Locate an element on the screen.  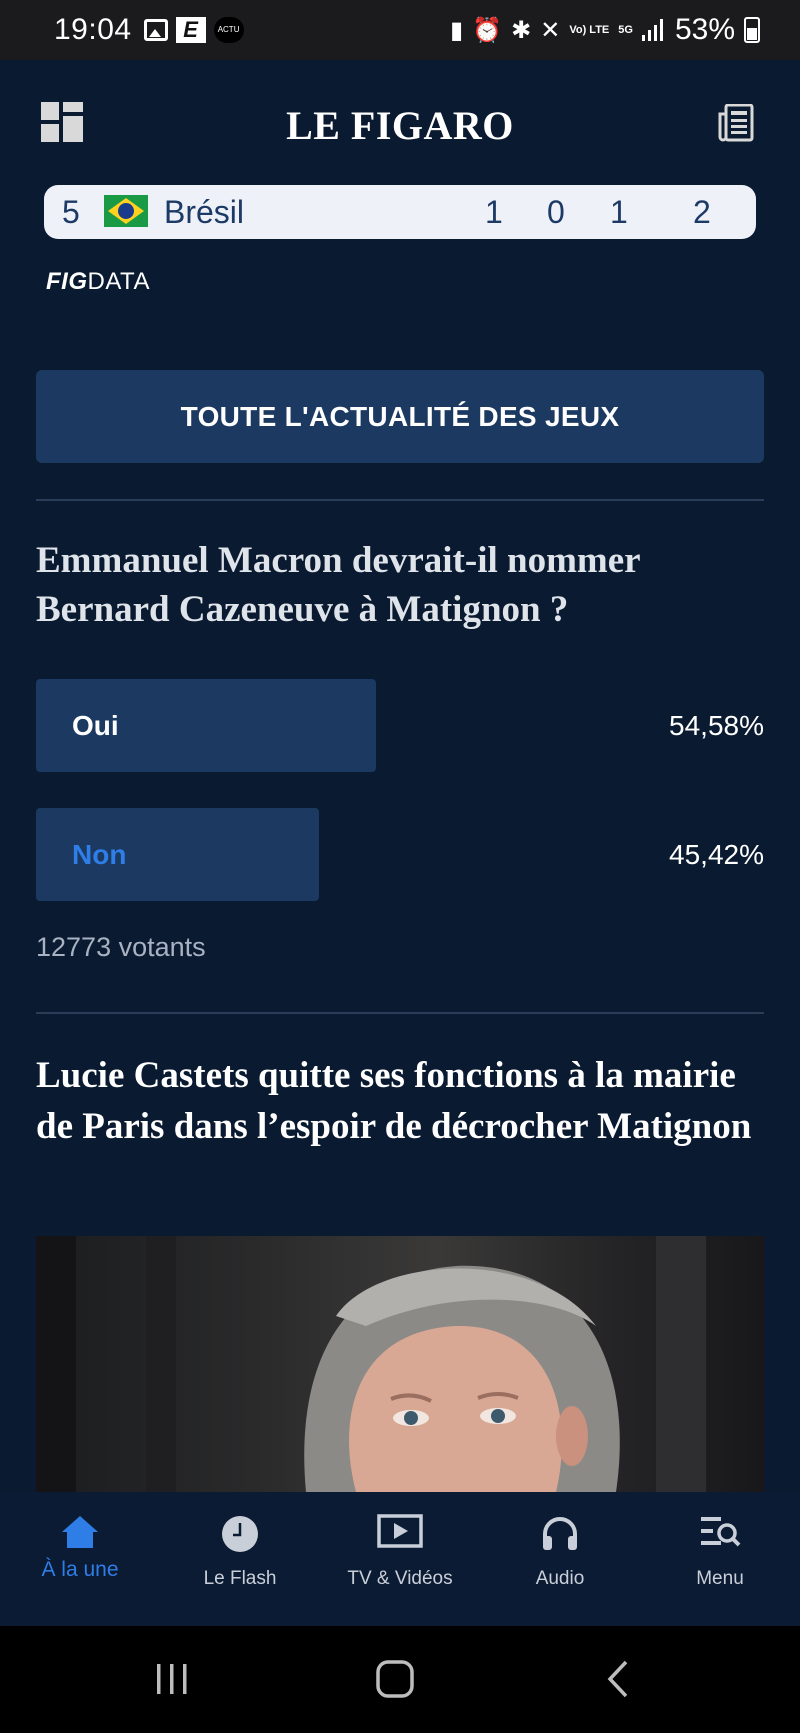
nav-label: TV & Vidéos is located at coordinates (400, 1578).